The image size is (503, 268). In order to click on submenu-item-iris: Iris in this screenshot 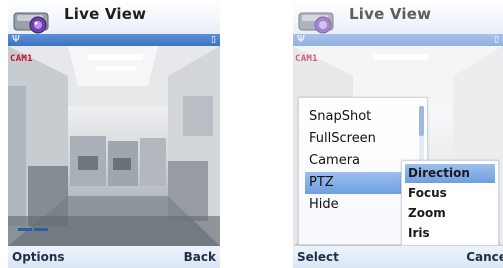, I will do `click(450, 233)`.